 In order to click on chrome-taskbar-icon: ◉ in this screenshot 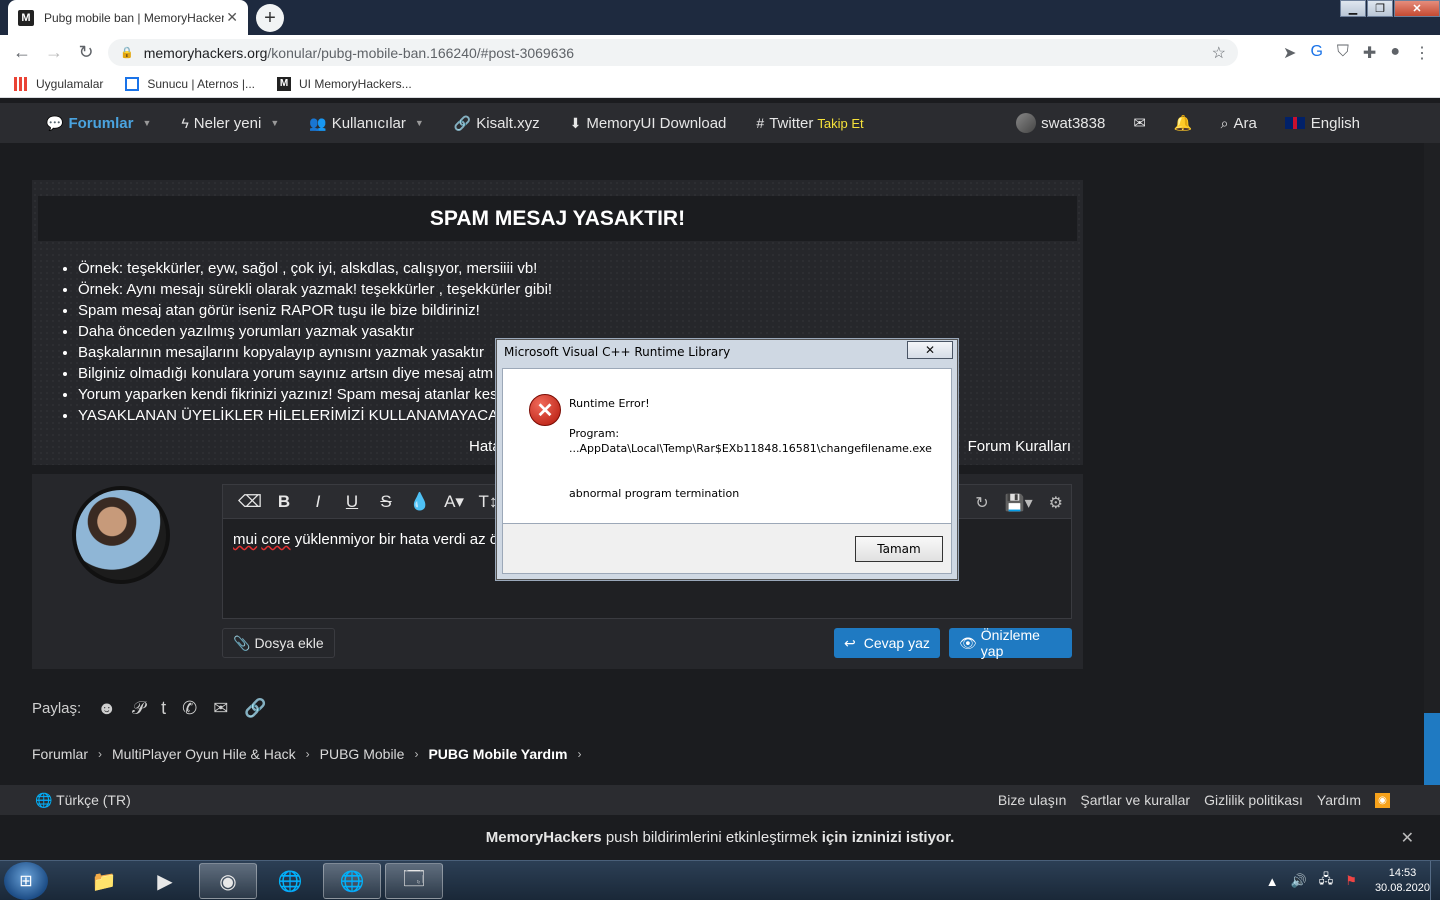, I will do `click(228, 881)`.